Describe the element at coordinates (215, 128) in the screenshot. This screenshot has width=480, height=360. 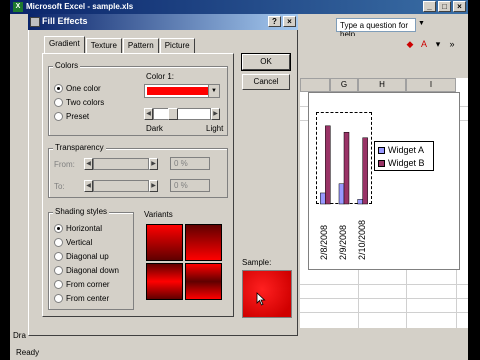
I see `light-label: Light` at that location.